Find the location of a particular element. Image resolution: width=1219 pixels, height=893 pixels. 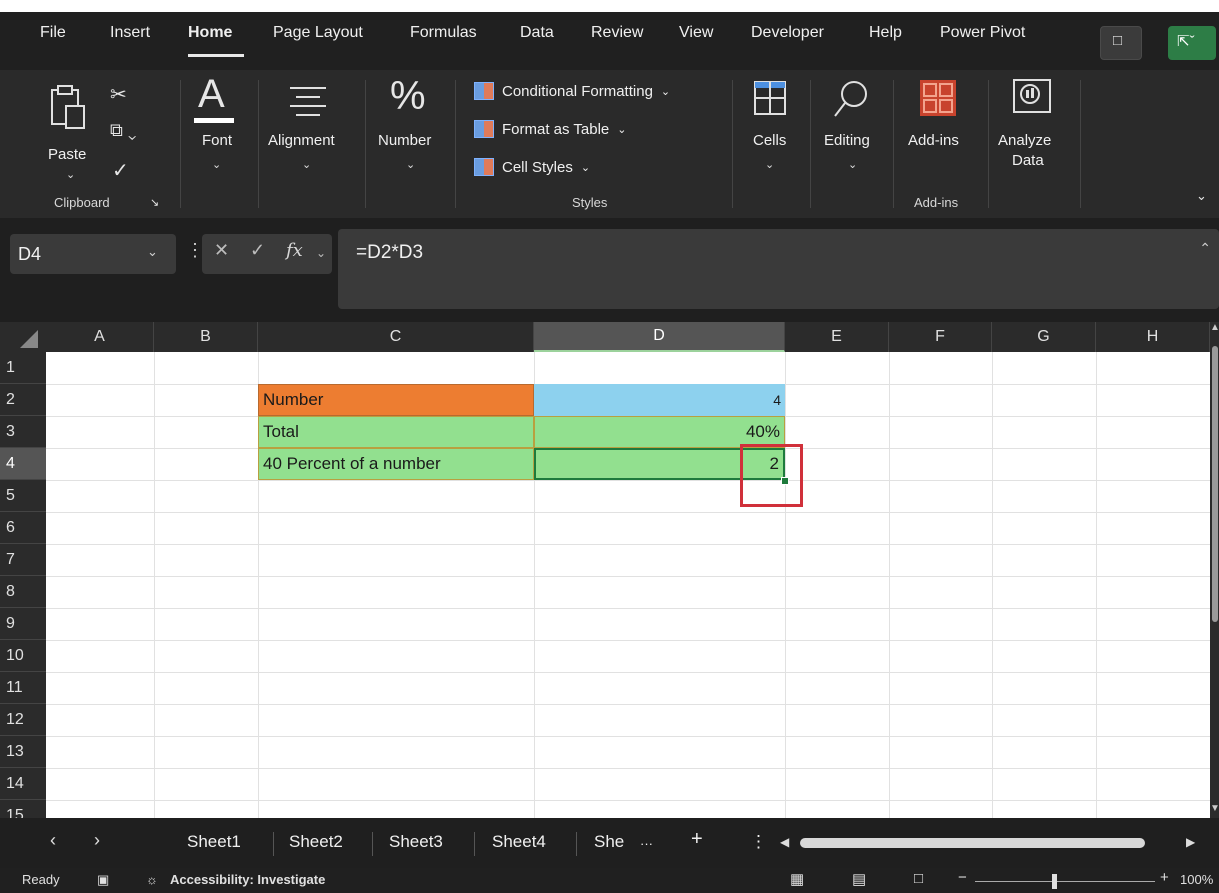

top-edge is located at coordinates (609, 6).